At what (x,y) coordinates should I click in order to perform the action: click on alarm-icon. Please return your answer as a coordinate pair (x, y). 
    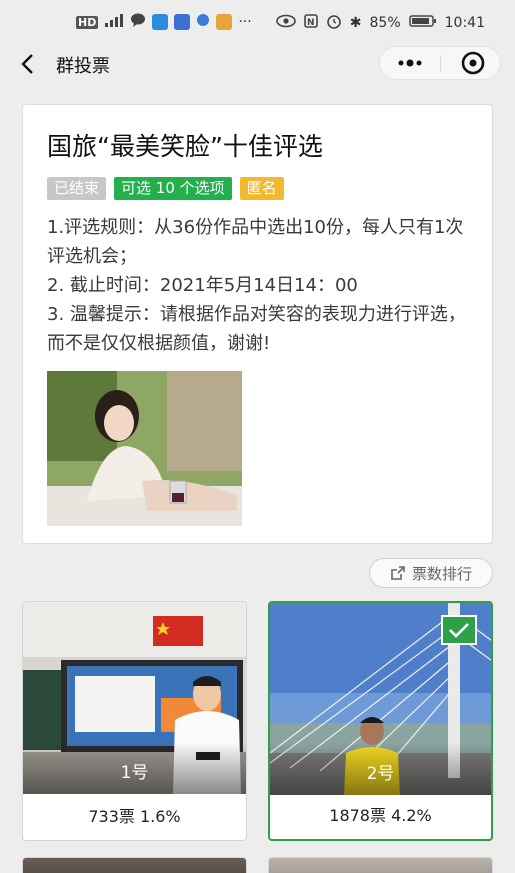
    Looking at the image, I should click on (334, 23).